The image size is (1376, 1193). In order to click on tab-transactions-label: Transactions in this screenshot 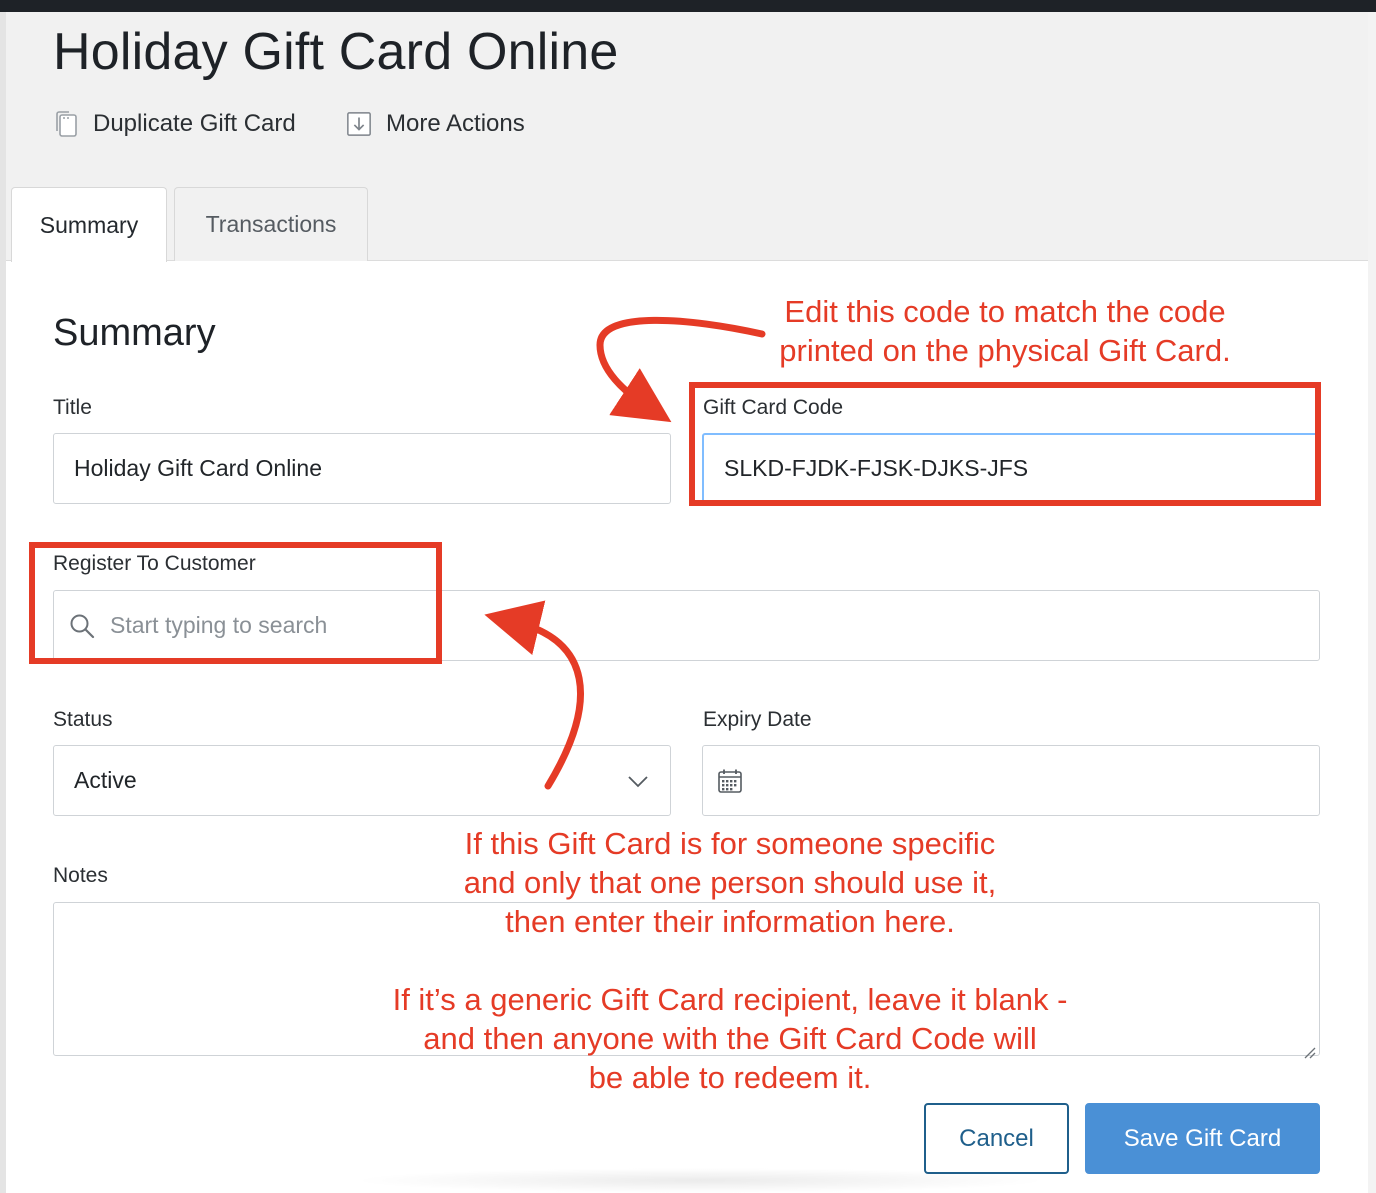, I will do `click(271, 224)`.